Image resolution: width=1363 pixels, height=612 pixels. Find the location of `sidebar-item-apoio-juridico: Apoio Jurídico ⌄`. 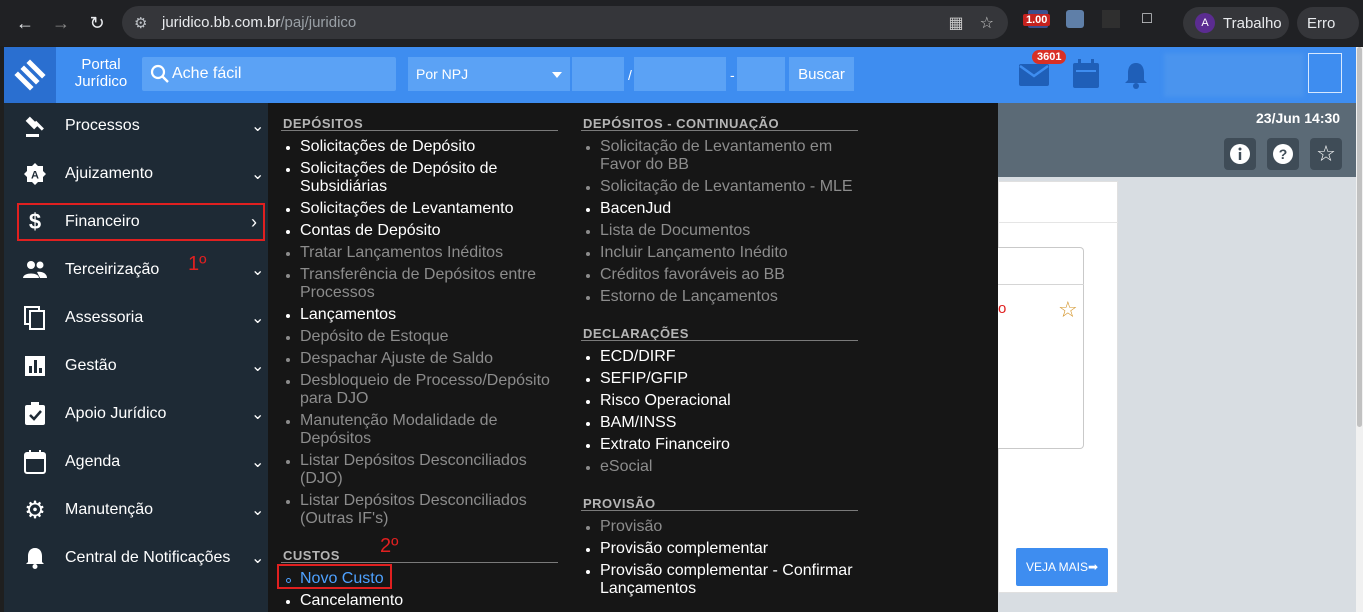

sidebar-item-apoio-juridico: Apoio Jurídico ⌄ is located at coordinates (136, 414).